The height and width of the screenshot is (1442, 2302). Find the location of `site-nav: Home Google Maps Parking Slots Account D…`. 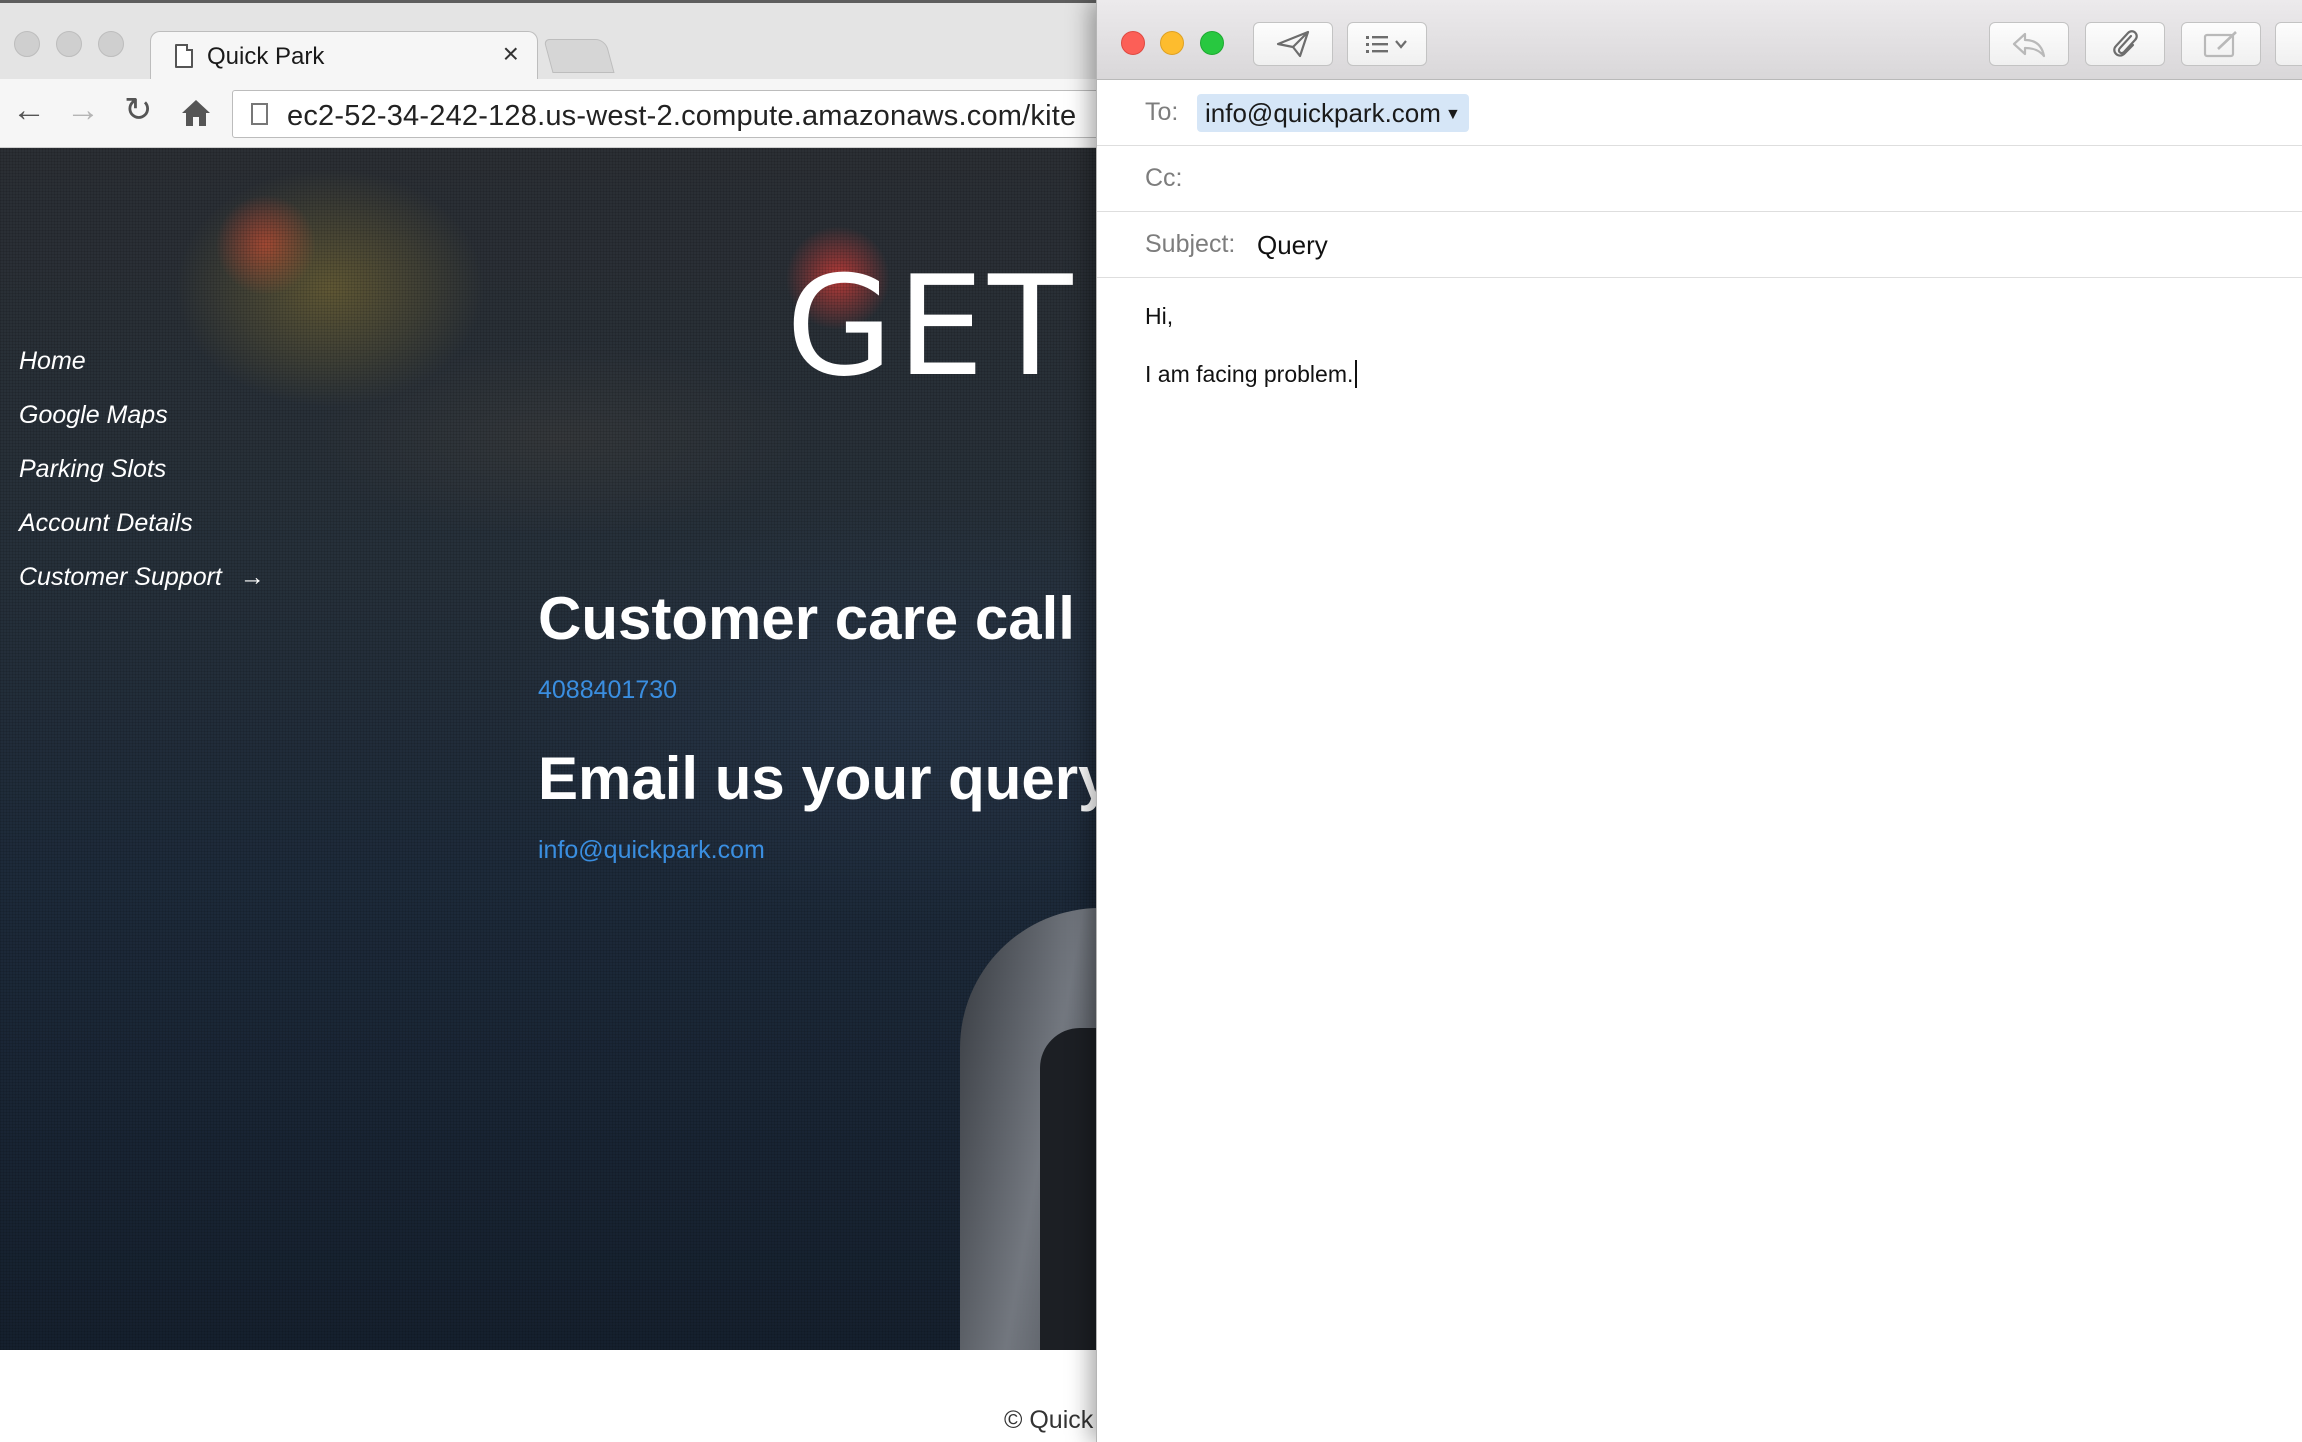

site-nav: Home Google Maps Parking Slots Account D… is located at coordinates (142, 469).